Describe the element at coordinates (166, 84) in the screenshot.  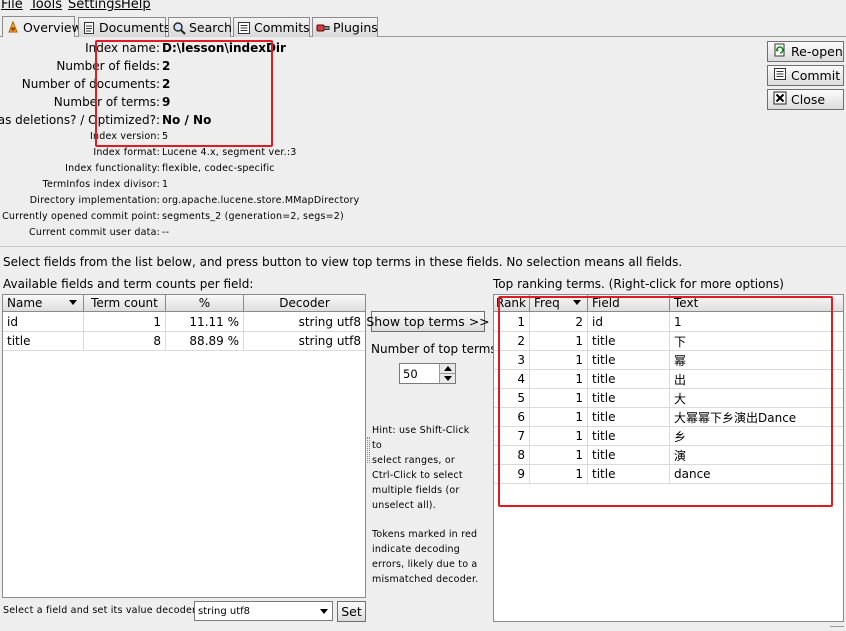
I see `num-docs-value: 2` at that location.